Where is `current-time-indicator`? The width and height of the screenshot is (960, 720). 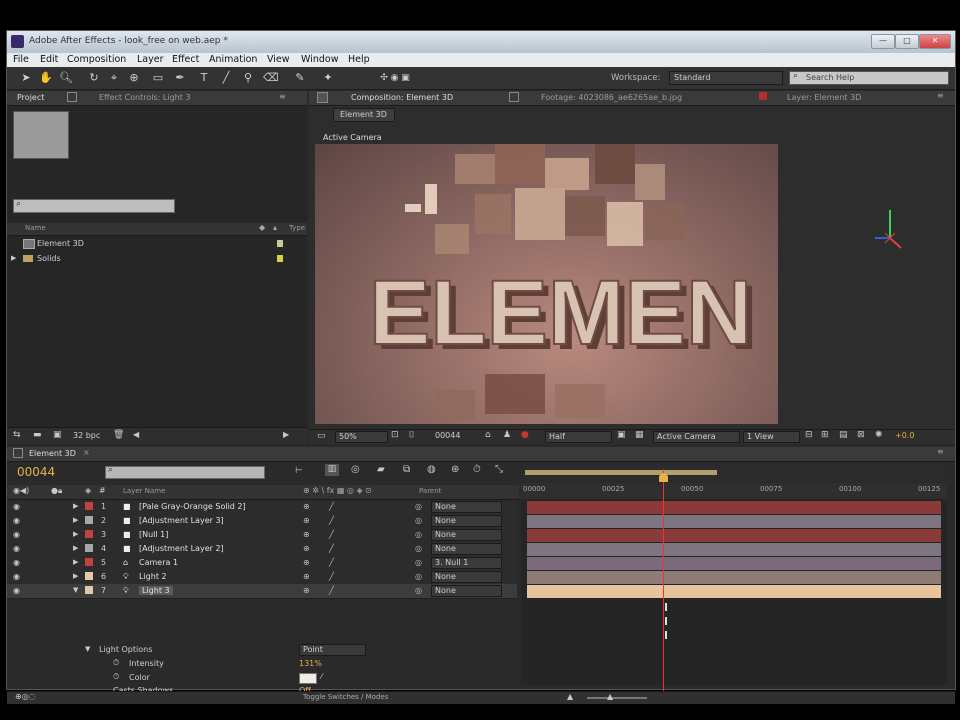
current-time-indicator is located at coordinates (663, 580).